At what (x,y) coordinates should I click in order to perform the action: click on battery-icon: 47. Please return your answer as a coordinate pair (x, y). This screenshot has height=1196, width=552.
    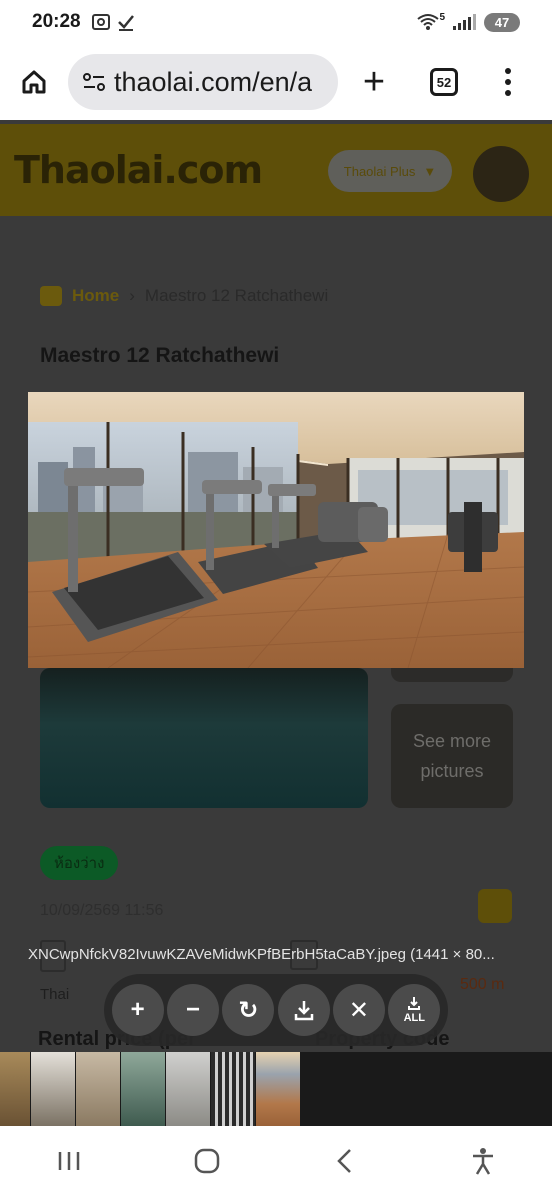
    Looking at the image, I should click on (502, 22).